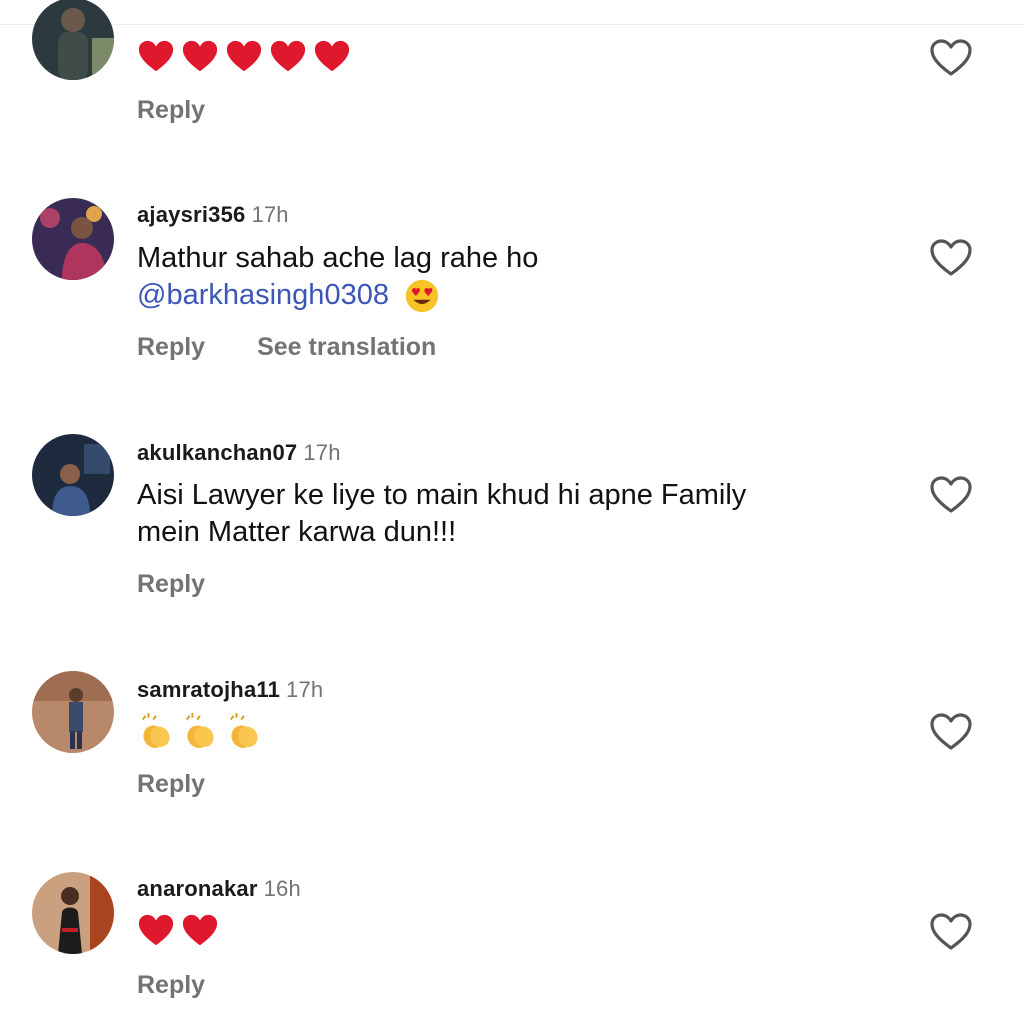  Describe the element at coordinates (263, 295) in the screenshot. I see `mention-link: @barkhasingh0308` at that location.